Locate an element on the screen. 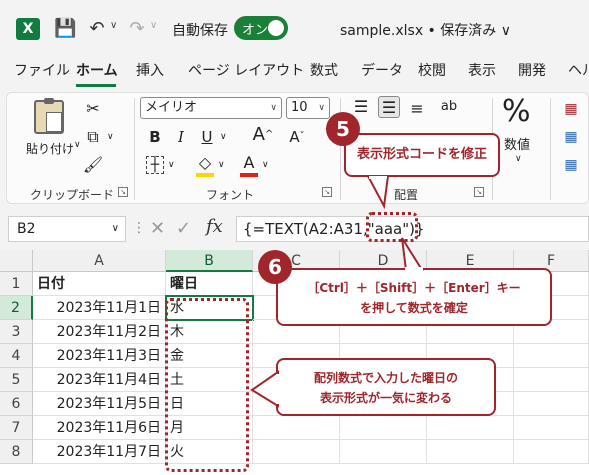  cell-c8 is located at coordinates (296, 452).